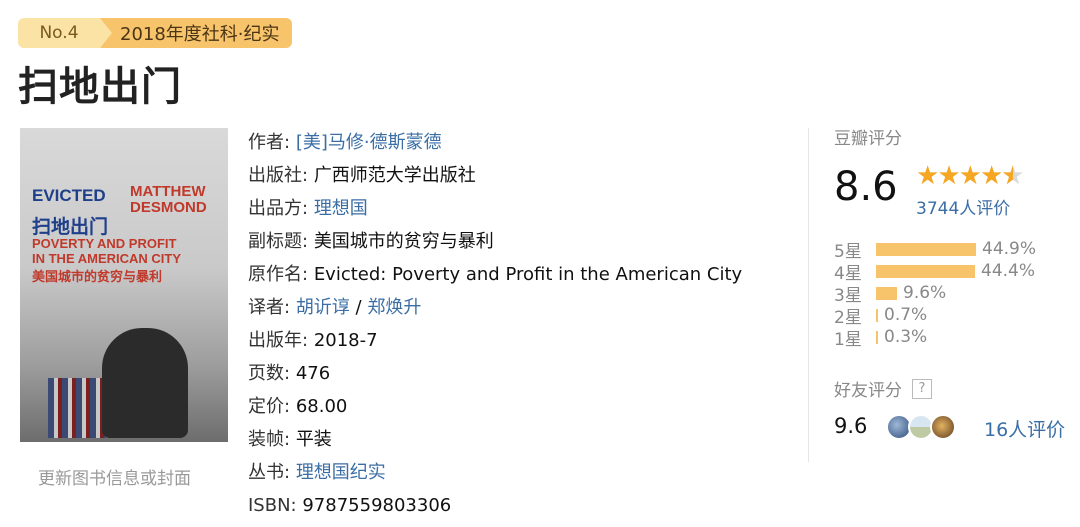  Describe the element at coordinates (168, 199) in the screenshot. I see `cover-author-en: MATTHEW DESMOND` at that location.